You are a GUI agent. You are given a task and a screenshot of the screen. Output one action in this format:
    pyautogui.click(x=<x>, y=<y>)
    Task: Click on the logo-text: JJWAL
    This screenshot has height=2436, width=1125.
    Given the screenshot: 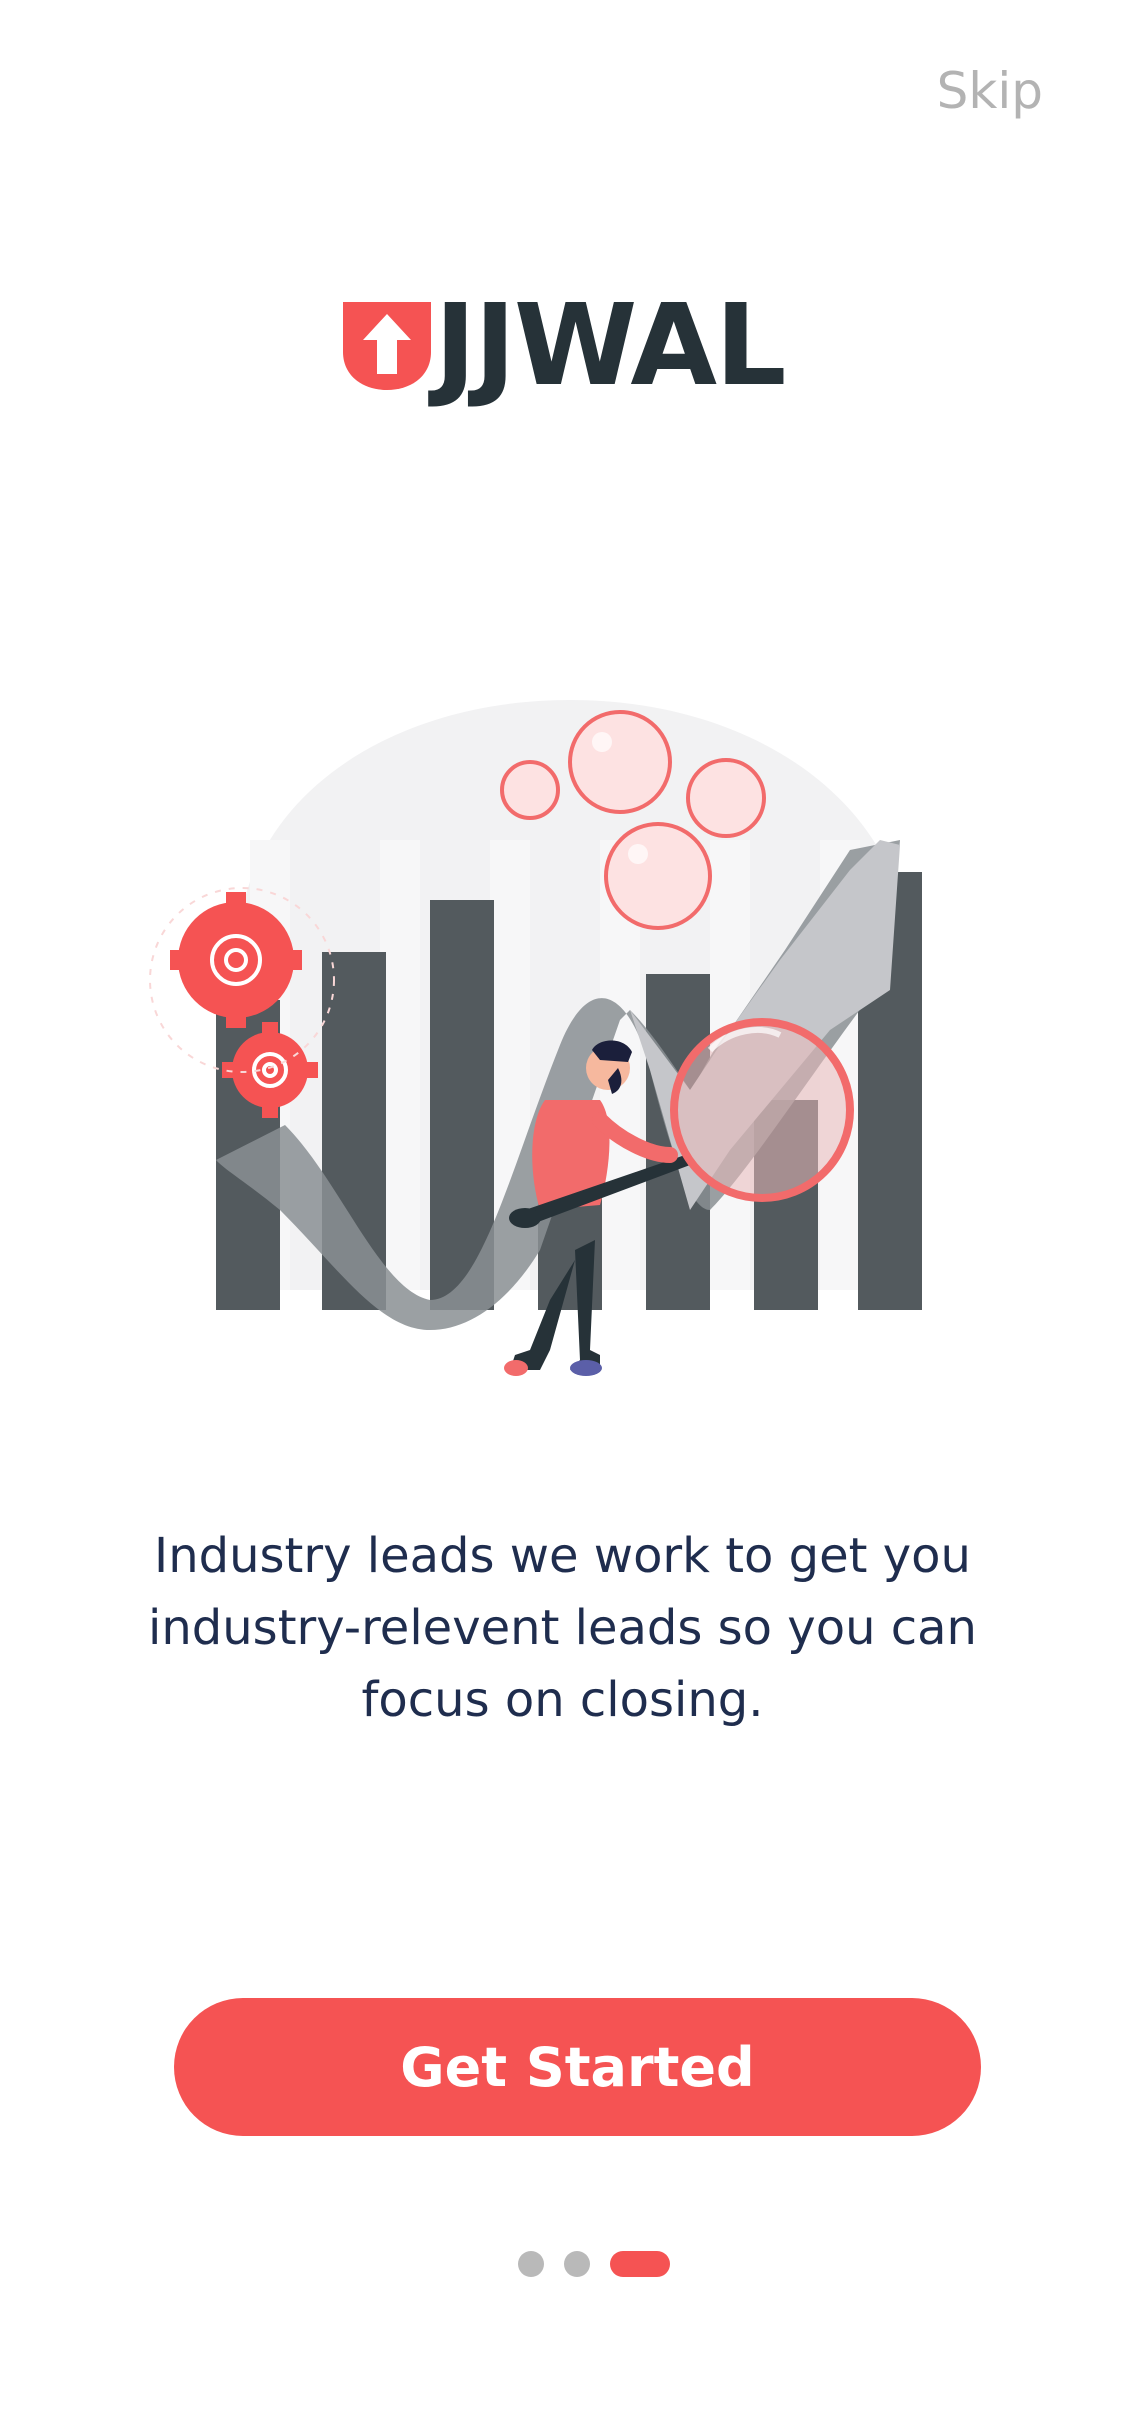 What is the action you would take?
    pyautogui.click(x=610, y=346)
    